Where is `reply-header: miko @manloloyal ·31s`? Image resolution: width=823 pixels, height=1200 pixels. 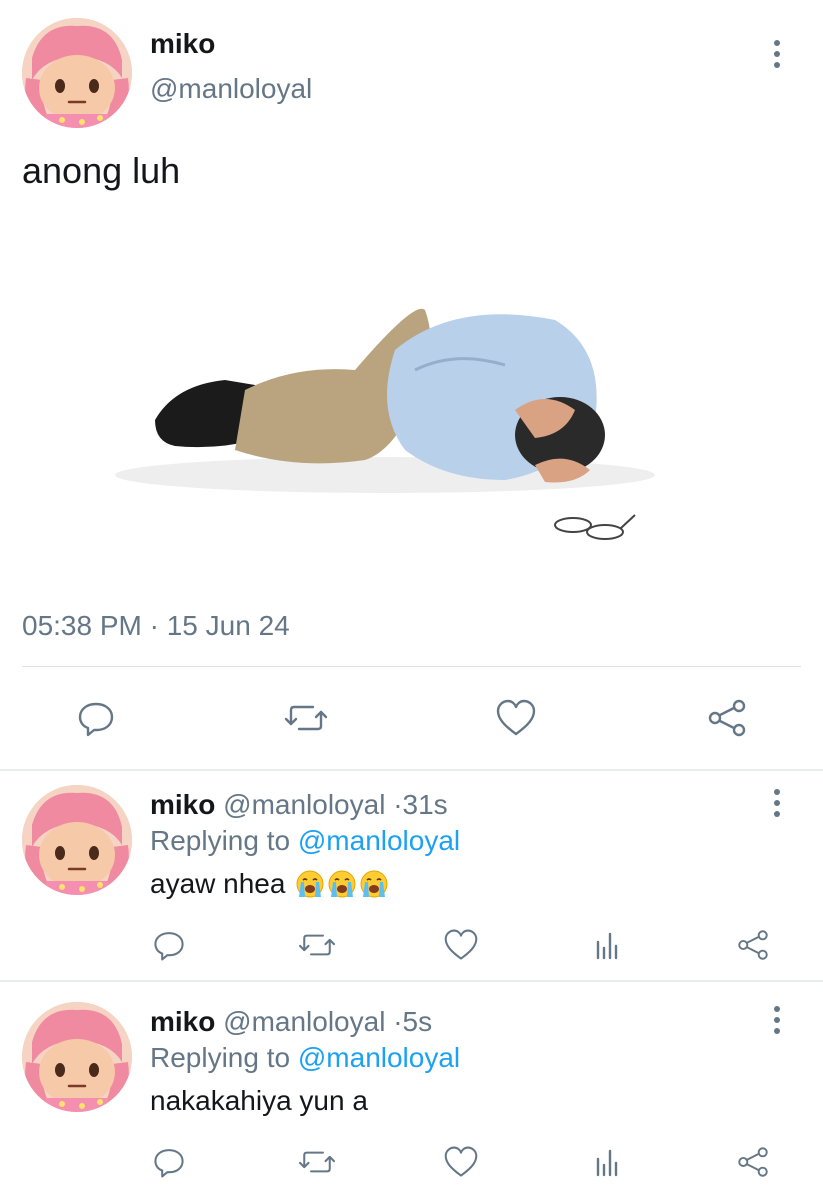
reply-header: miko @manloloyal ·31s is located at coordinates (299, 805).